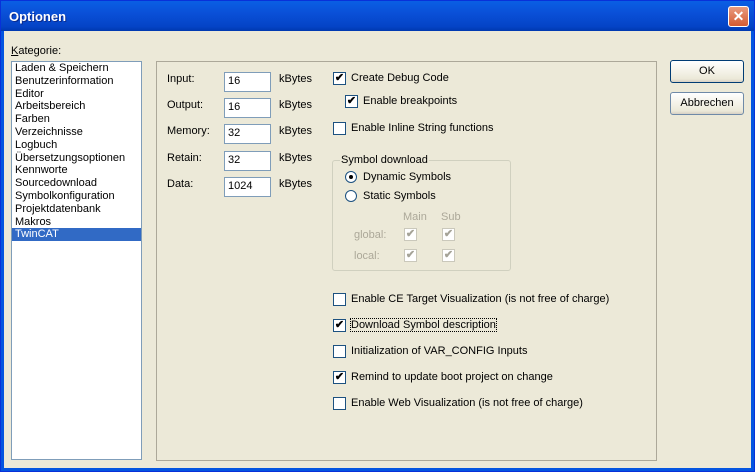  I want to click on output-unit: kBytes, so click(296, 105).